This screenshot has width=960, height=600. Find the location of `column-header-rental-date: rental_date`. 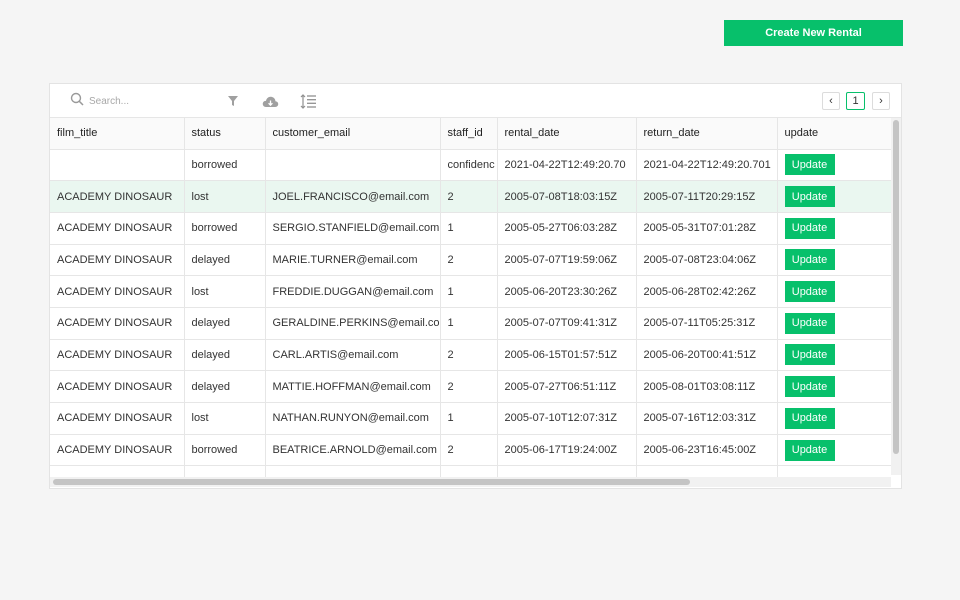

column-header-rental-date: rental_date is located at coordinates (567, 134).